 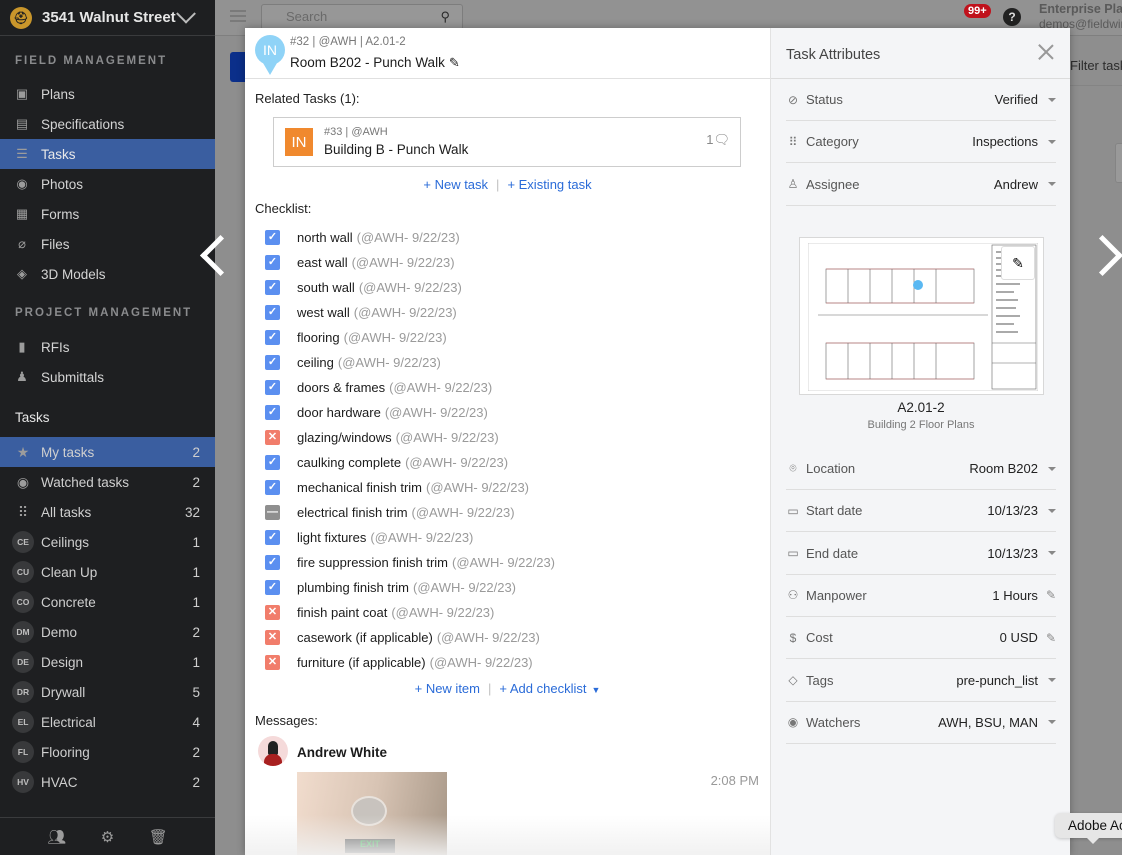 What do you see at coordinates (921, 185) in the screenshot?
I see `attribute-assignee: ♙ Assignee Andrew` at bounding box center [921, 185].